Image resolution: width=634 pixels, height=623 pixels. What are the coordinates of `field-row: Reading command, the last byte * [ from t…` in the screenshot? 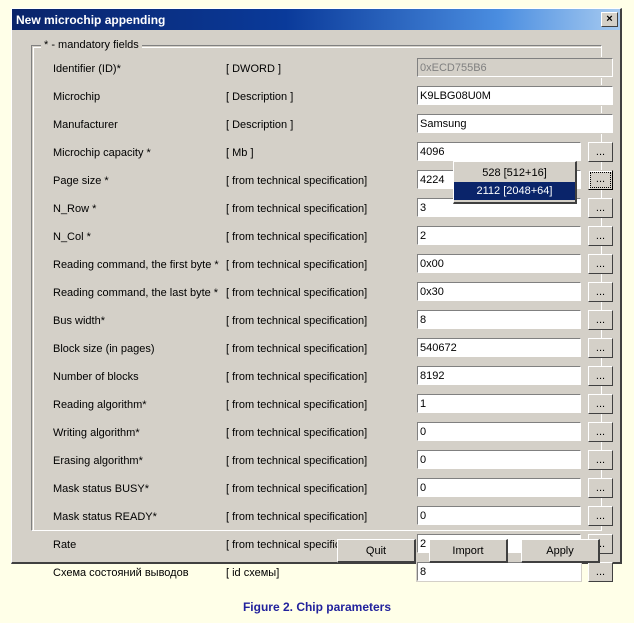 It's located at (322, 295).